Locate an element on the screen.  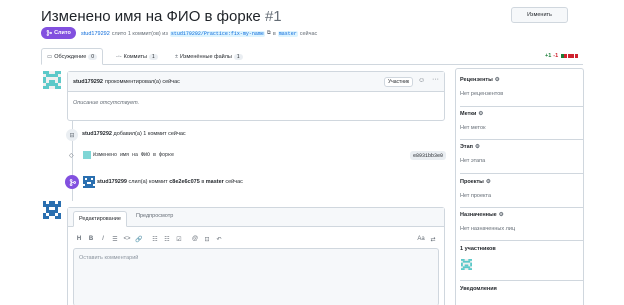
ordered-list-icon: ☷ is located at coordinates (167, 239).